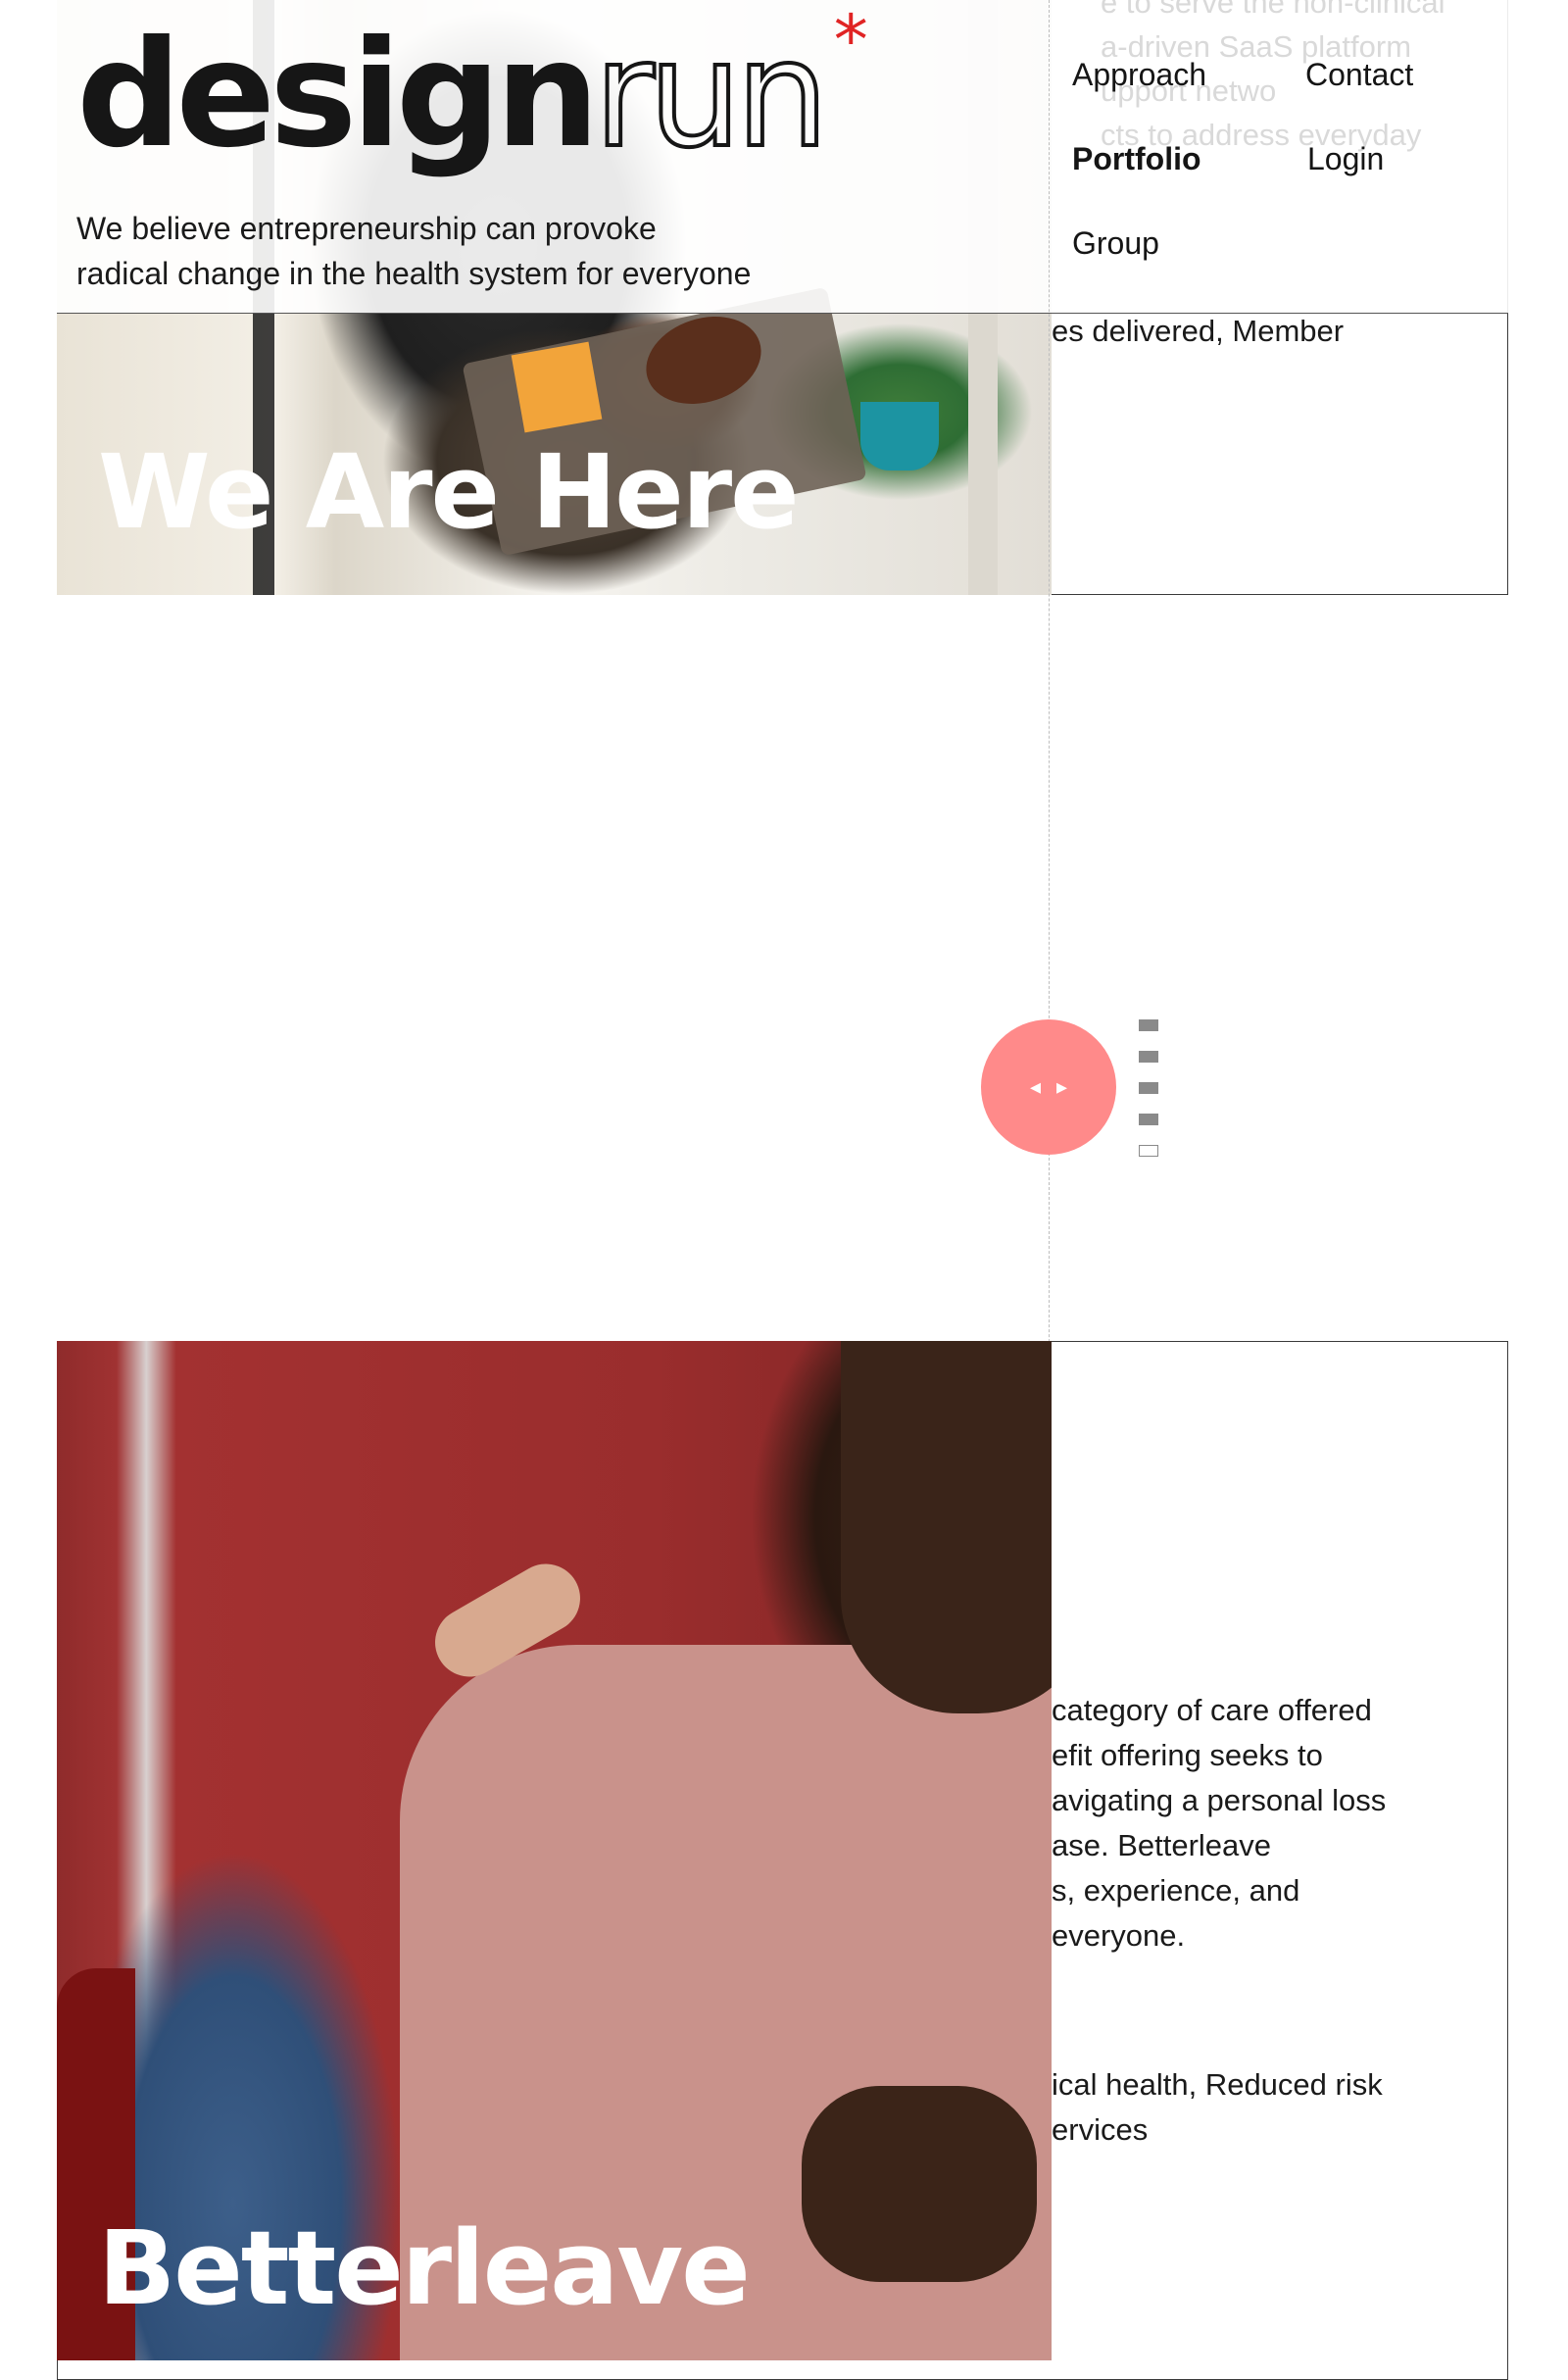 The image size is (1568, 2380). Describe the element at coordinates (899, 436) in the screenshot. I see `photo-plant-pot` at that location.